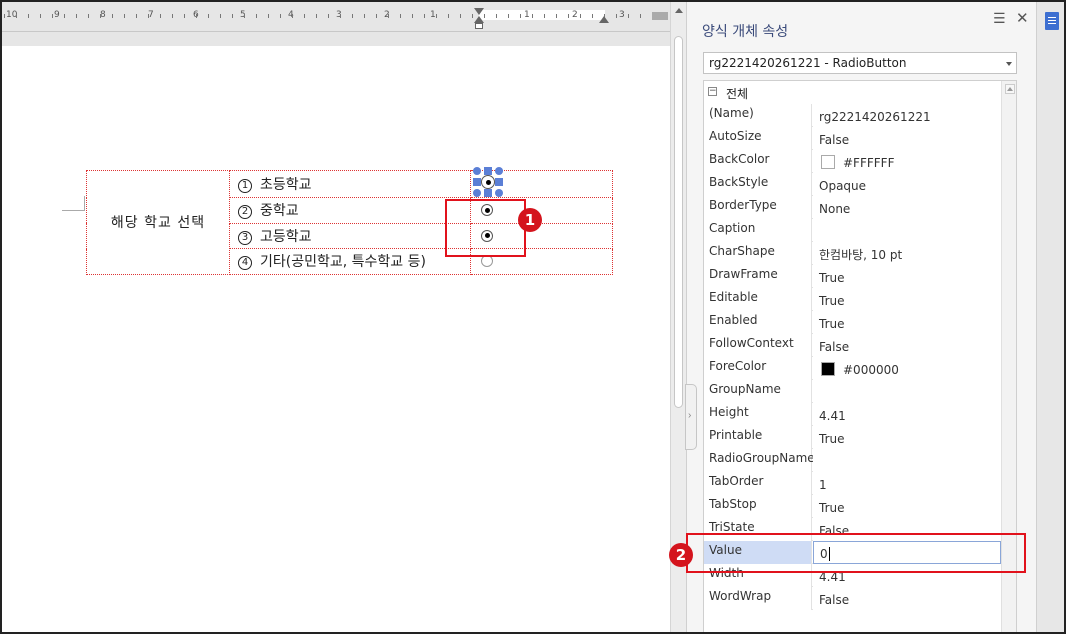 This screenshot has height=634, width=1066. Describe the element at coordinates (907, 253) in the screenshot. I see `property-value: 한컴바탕, 10 pt` at that location.